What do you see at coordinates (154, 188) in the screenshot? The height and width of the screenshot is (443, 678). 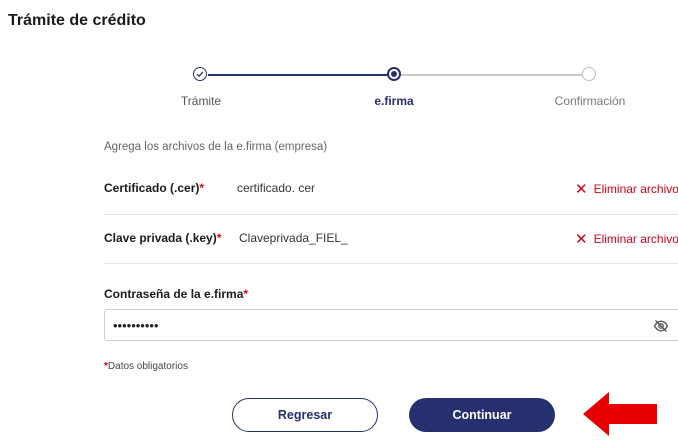 I see `certificate-label: Certificado (.cer)*` at bounding box center [154, 188].